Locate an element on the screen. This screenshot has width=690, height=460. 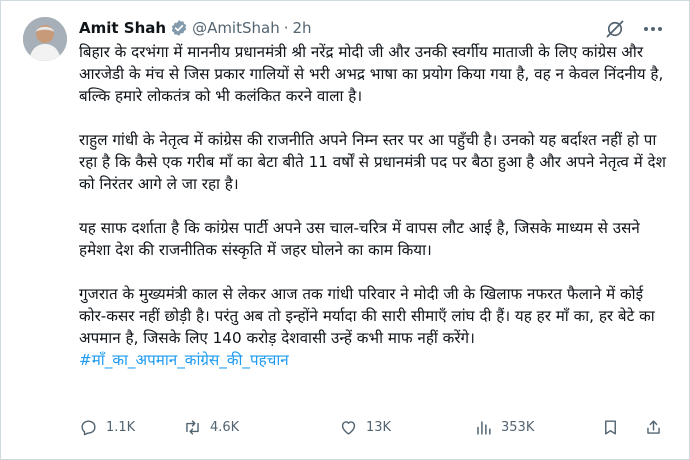
avatar-portrait-icon is located at coordinates (45, 39).